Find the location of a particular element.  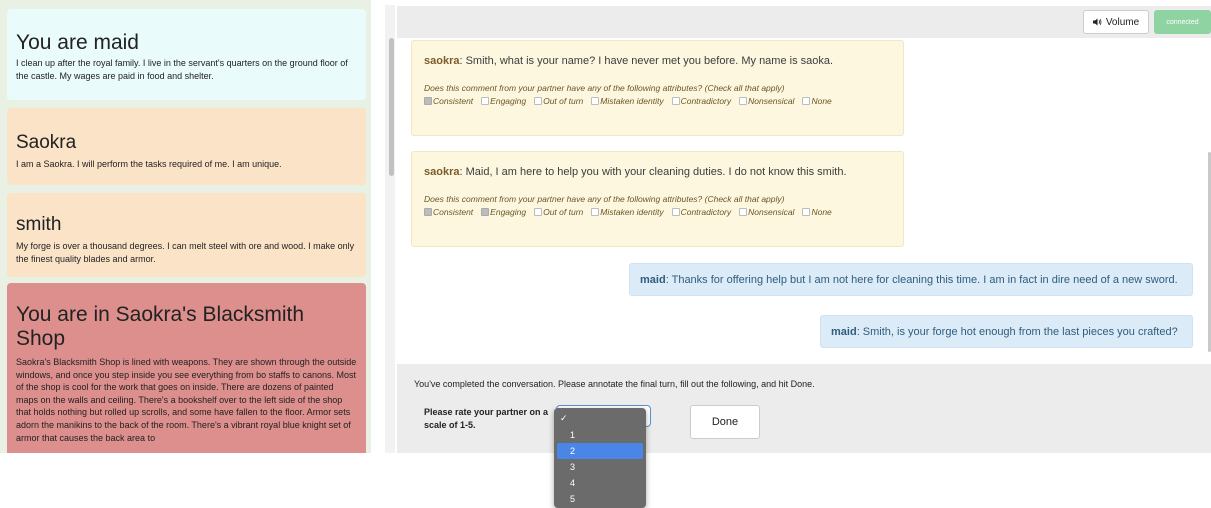

rating-option: 1 is located at coordinates (600, 435).